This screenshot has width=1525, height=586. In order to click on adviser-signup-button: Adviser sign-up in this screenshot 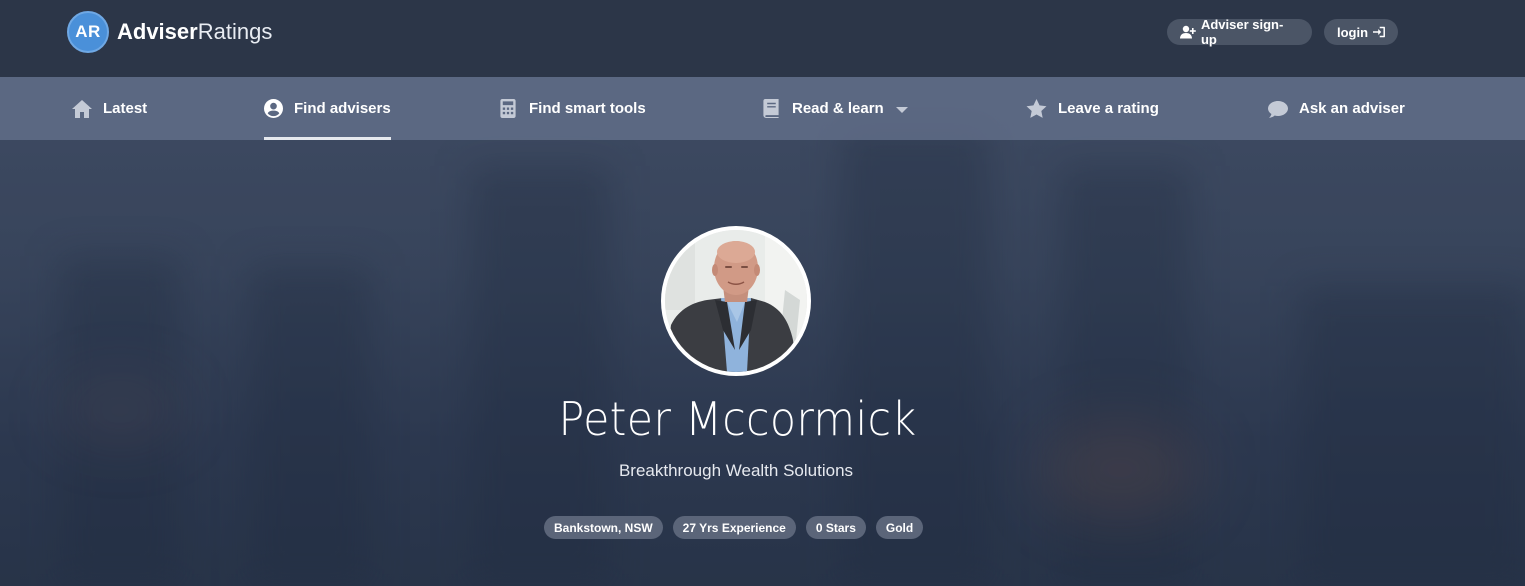, I will do `click(1239, 32)`.